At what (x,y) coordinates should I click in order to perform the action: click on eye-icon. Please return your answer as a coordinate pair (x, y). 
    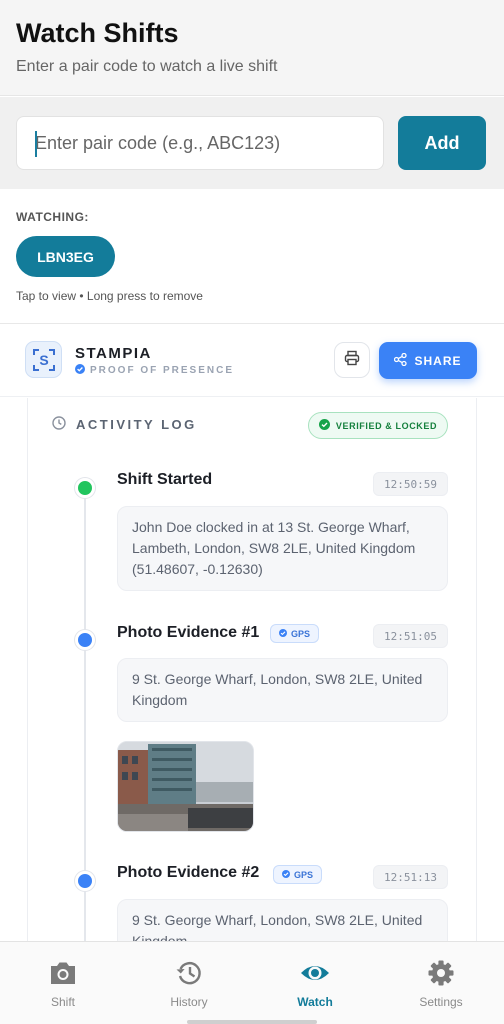
    Looking at the image, I should click on (315, 974).